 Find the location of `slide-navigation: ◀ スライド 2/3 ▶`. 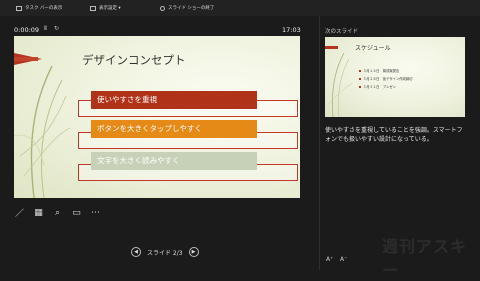

slide-navigation: ◀ スライド 2/3 ▶ is located at coordinates (165, 252).